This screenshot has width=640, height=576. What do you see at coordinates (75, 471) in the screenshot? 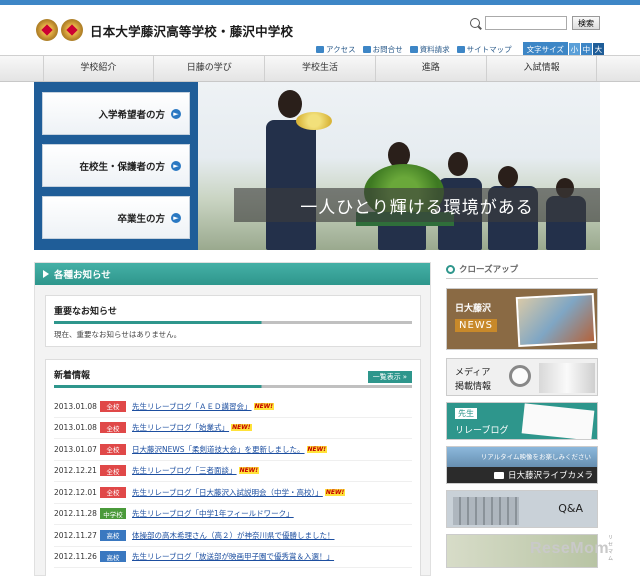
I see `news-date: 2012.12.21` at bounding box center [75, 471].